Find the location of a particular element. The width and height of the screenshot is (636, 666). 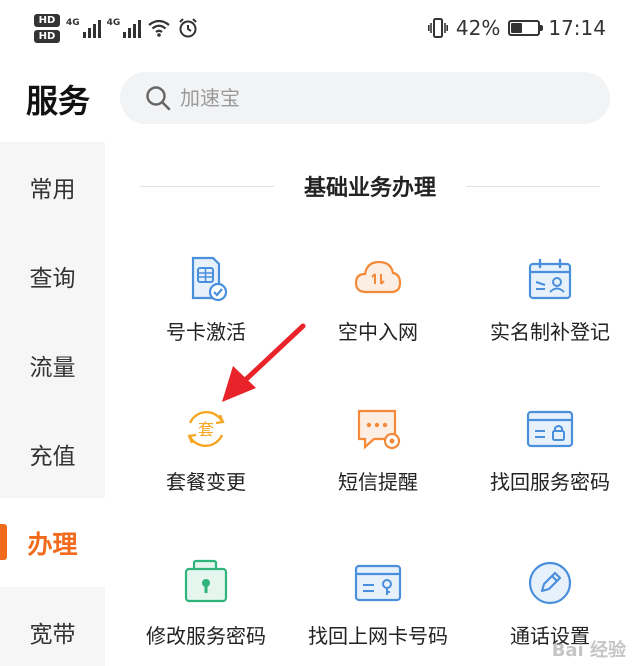

category-sidebar: 常用 查询 流量 充值 办理 宽带 is located at coordinates (52, 404).